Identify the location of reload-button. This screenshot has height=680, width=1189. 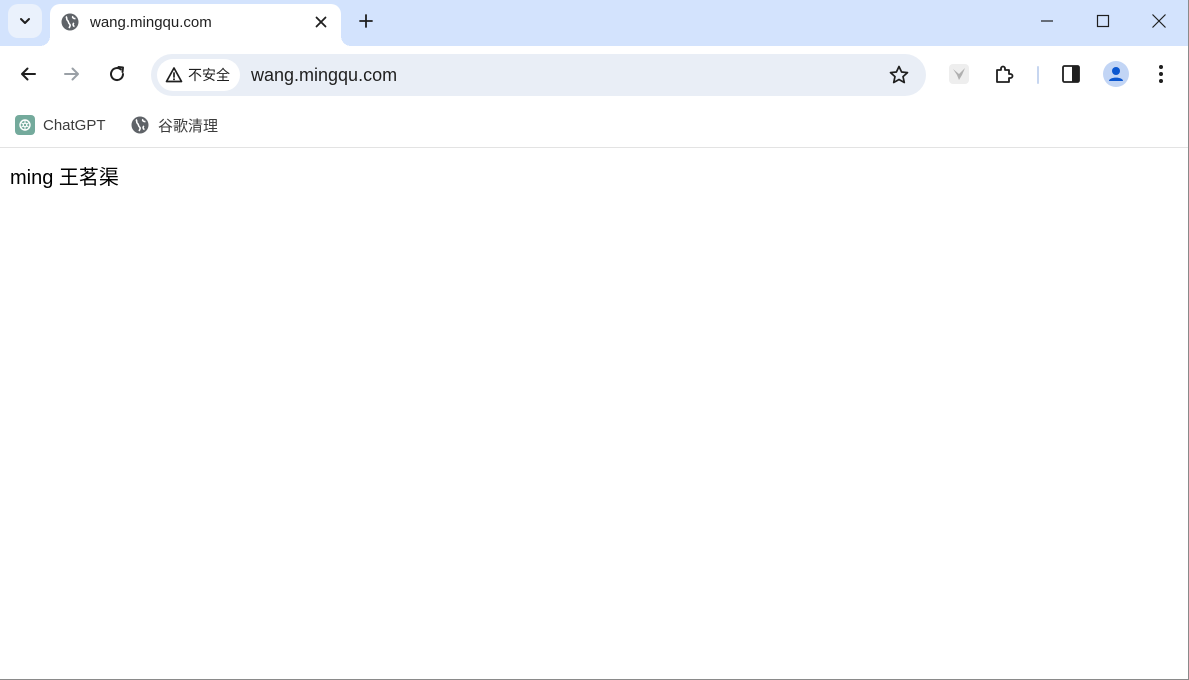
(117, 74).